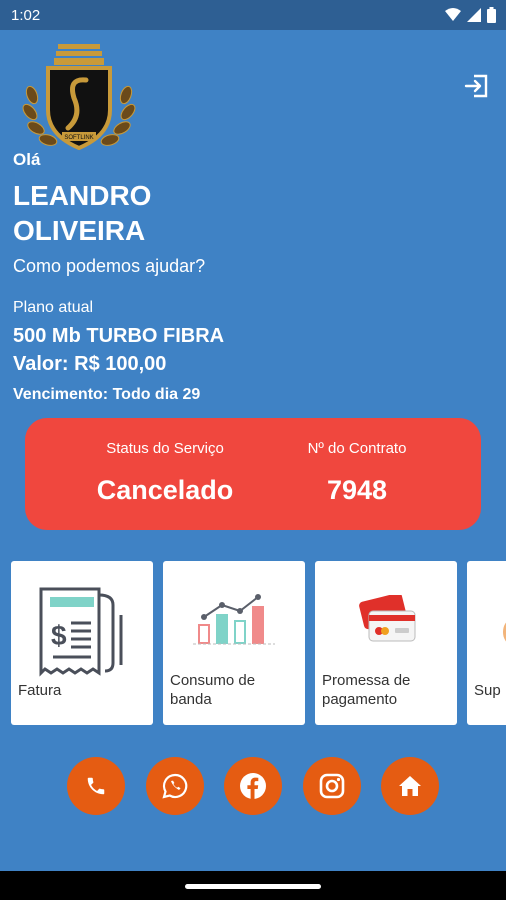  What do you see at coordinates (487, 690) in the screenshot?
I see `tile-suporte-label: Sup` at bounding box center [487, 690].